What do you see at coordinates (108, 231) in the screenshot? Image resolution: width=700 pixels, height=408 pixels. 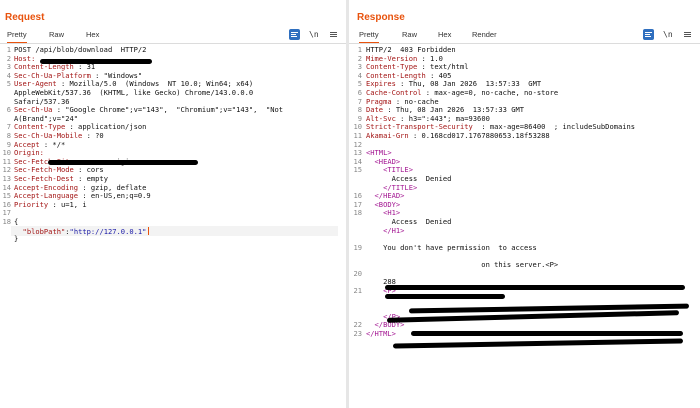 I see `json-value: "http://127.0.0.1"` at bounding box center [108, 231].